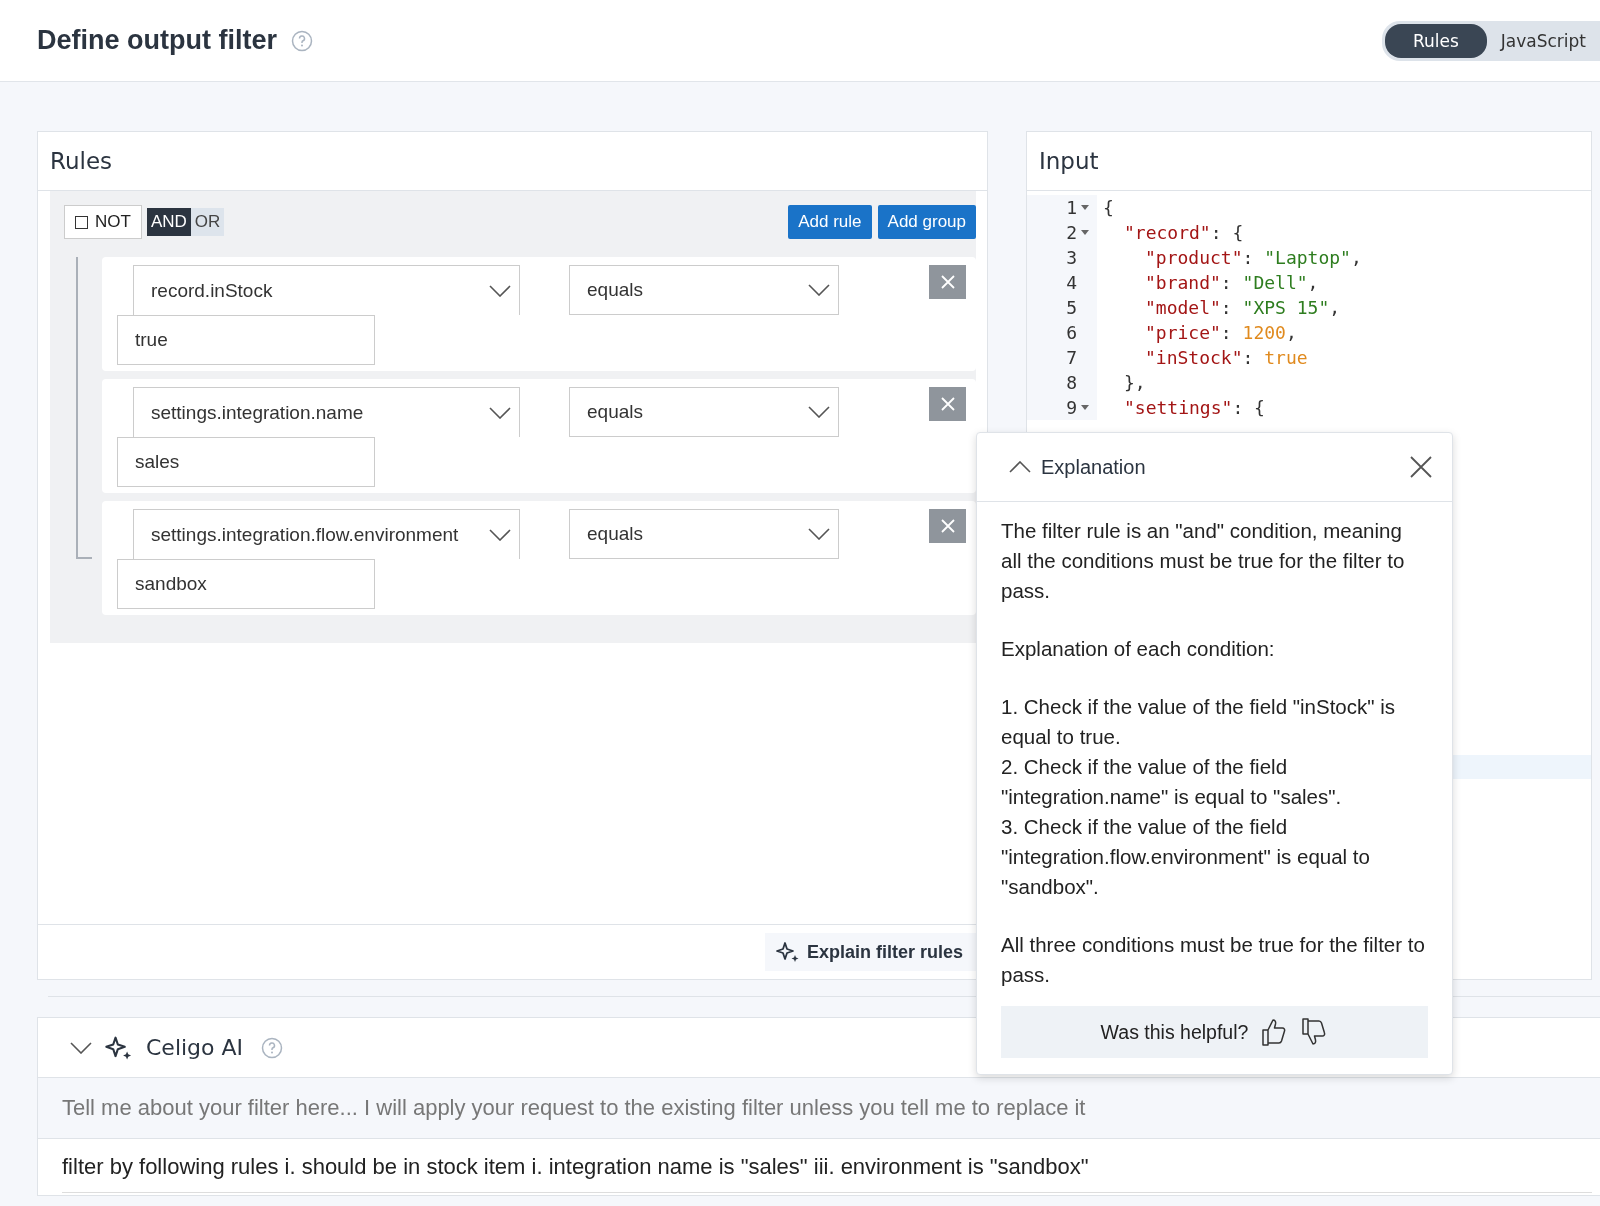  Describe the element at coordinates (1135, 382) in the screenshot. I see `code-text: },` at that location.